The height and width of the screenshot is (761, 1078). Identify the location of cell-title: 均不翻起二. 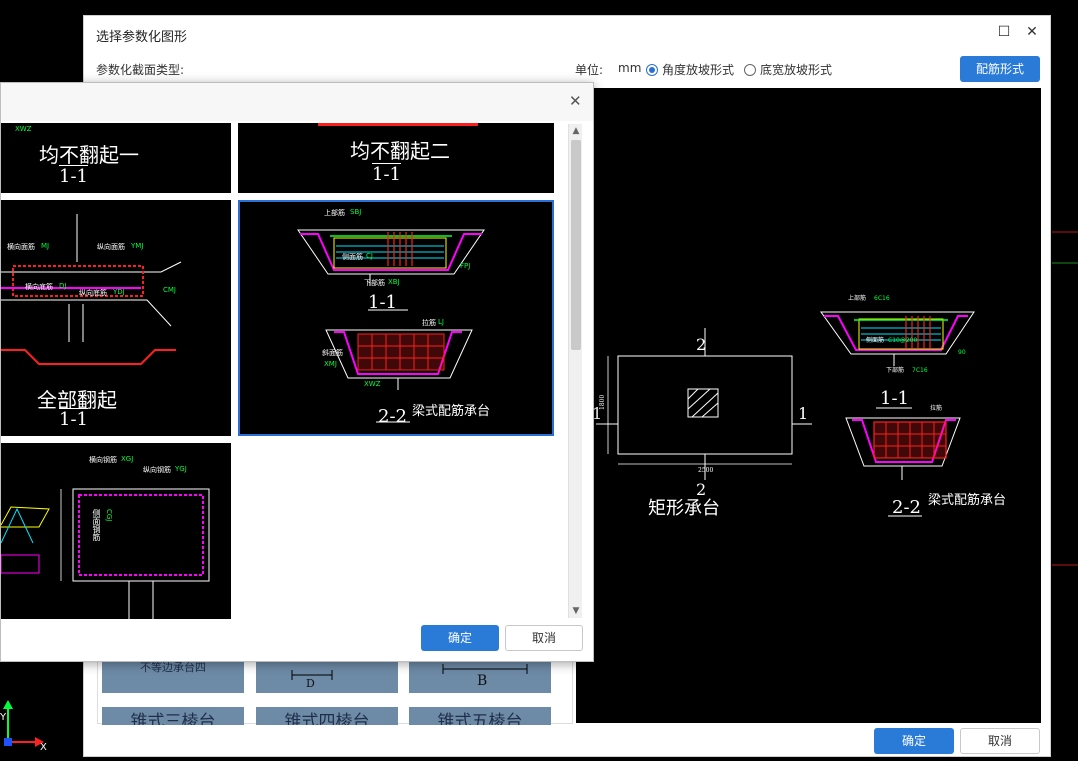
(400, 151).